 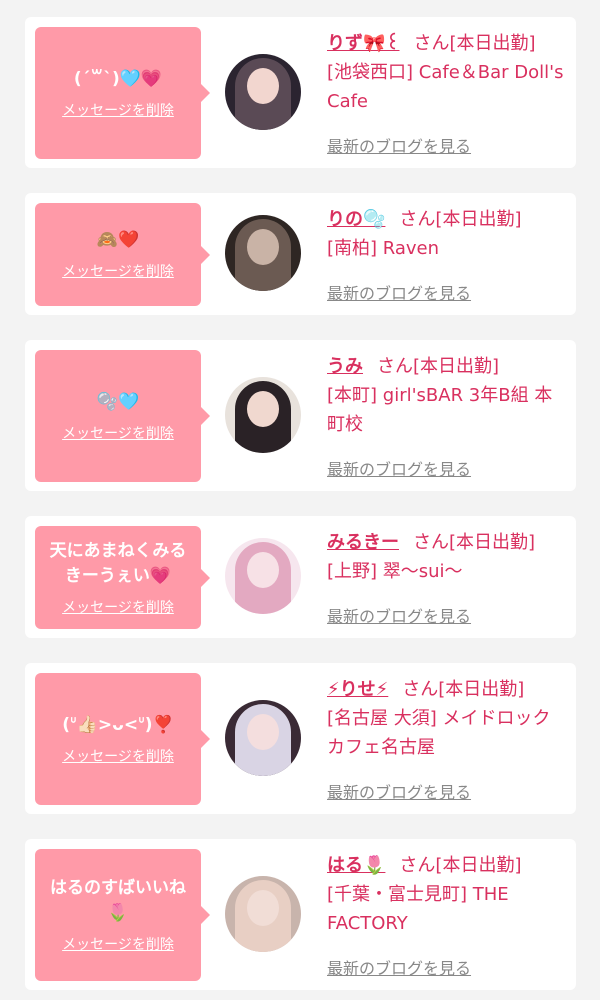 What do you see at coordinates (357, 689) in the screenshot?
I see `cast-name-link: ⚡りせ⚡` at bounding box center [357, 689].